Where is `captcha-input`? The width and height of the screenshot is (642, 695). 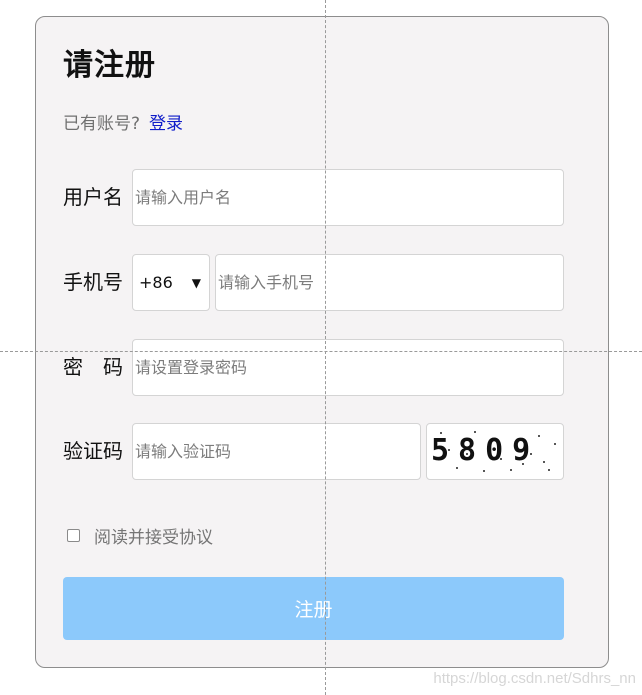 captcha-input is located at coordinates (276, 451).